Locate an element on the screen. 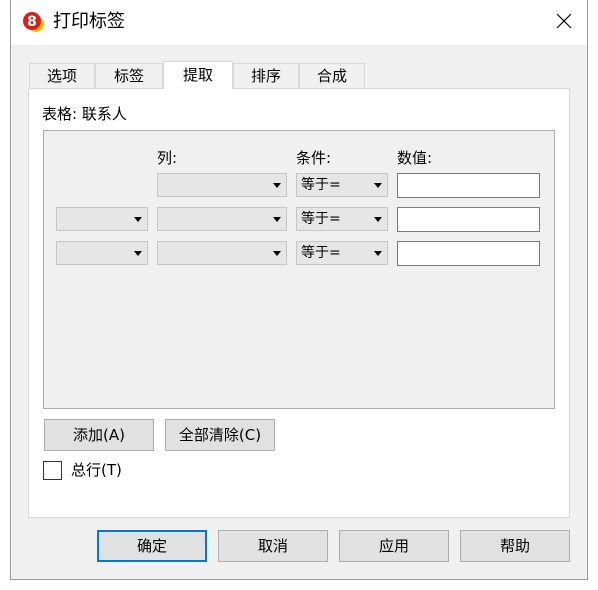 The width and height of the screenshot is (598, 590). close-button is located at coordinates (564, 22).